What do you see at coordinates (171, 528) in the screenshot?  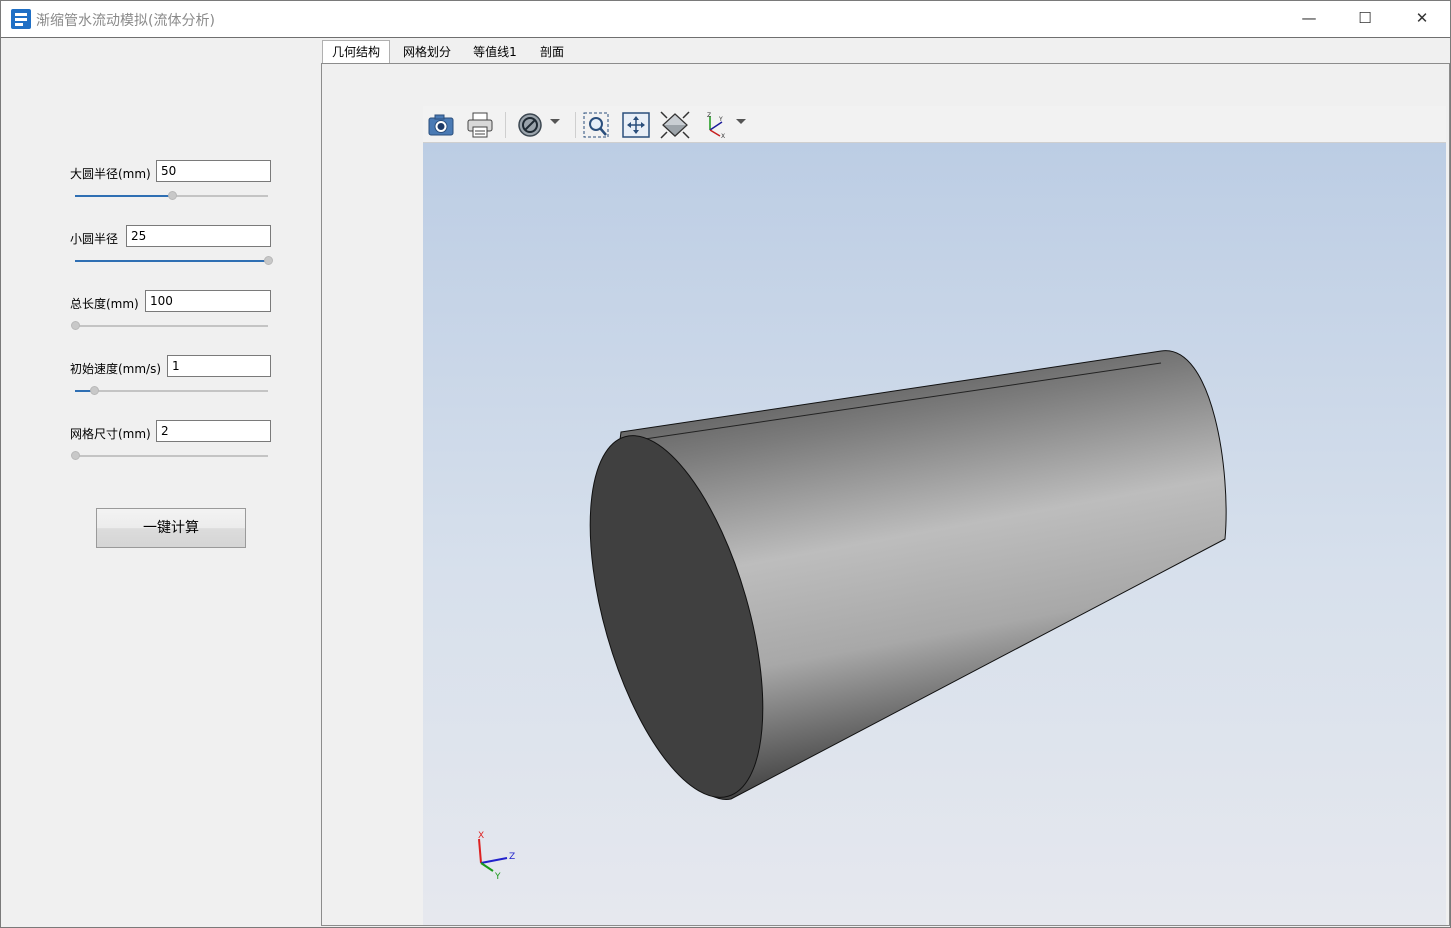 I see `calculate-button: 一键计算` at bounding box center [171, 528].